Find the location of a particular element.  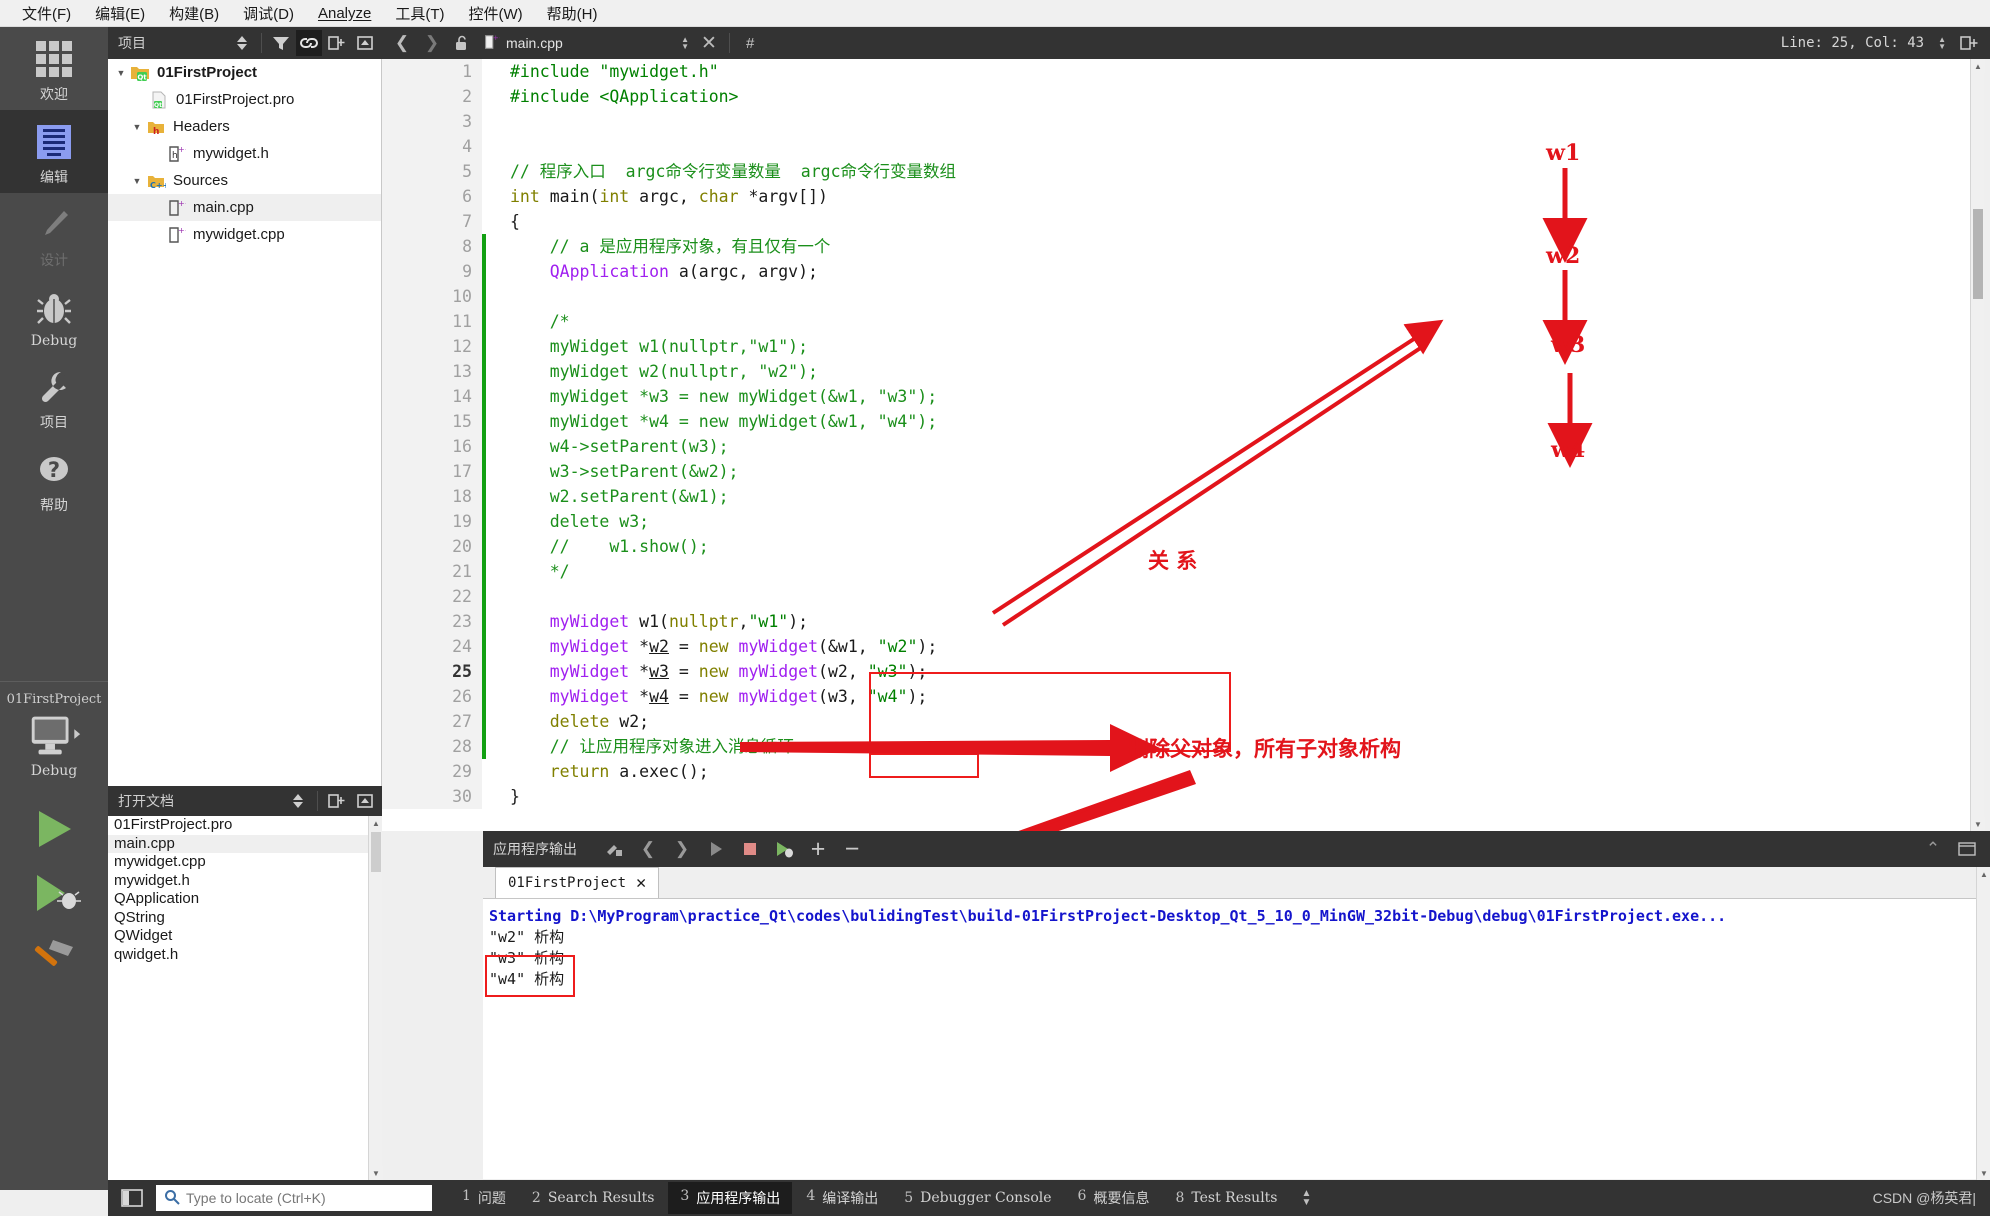

chevron-left-icon: ❮ is located at coordinates (402, 43).